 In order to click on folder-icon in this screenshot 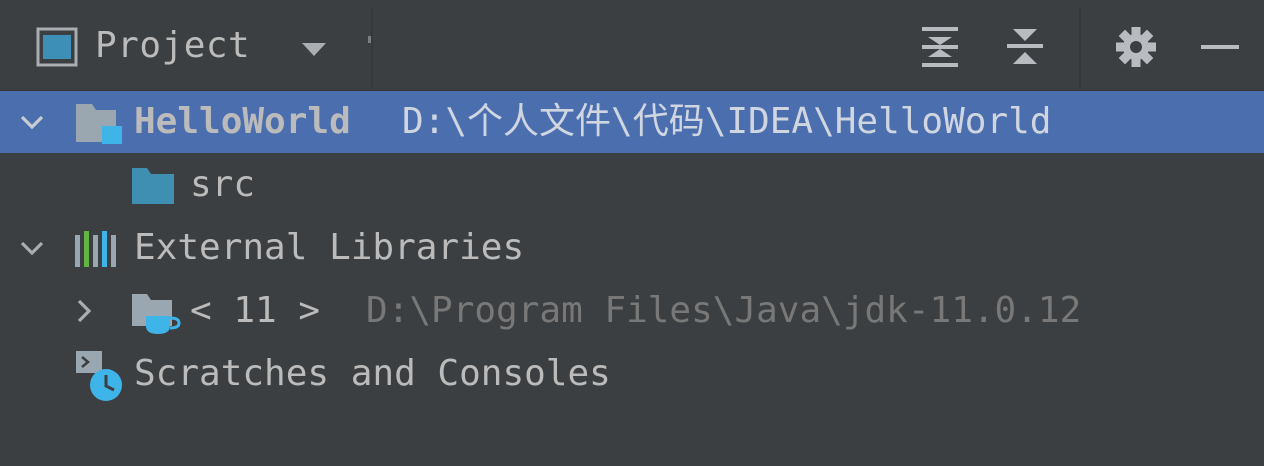, I will do `click(153, 186)`.